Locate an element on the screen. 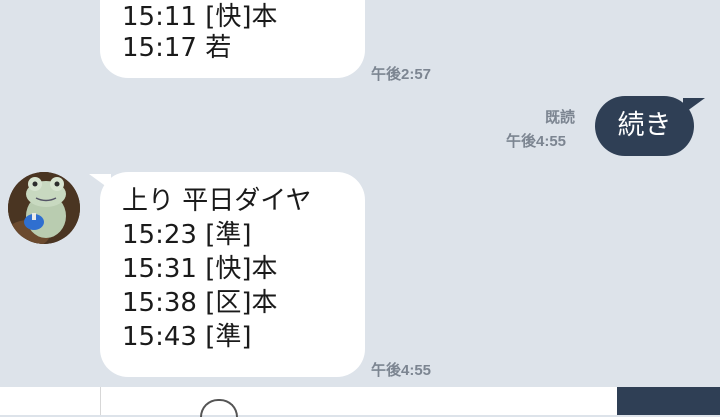  sender-avatar is located at coordinates (44, 208).